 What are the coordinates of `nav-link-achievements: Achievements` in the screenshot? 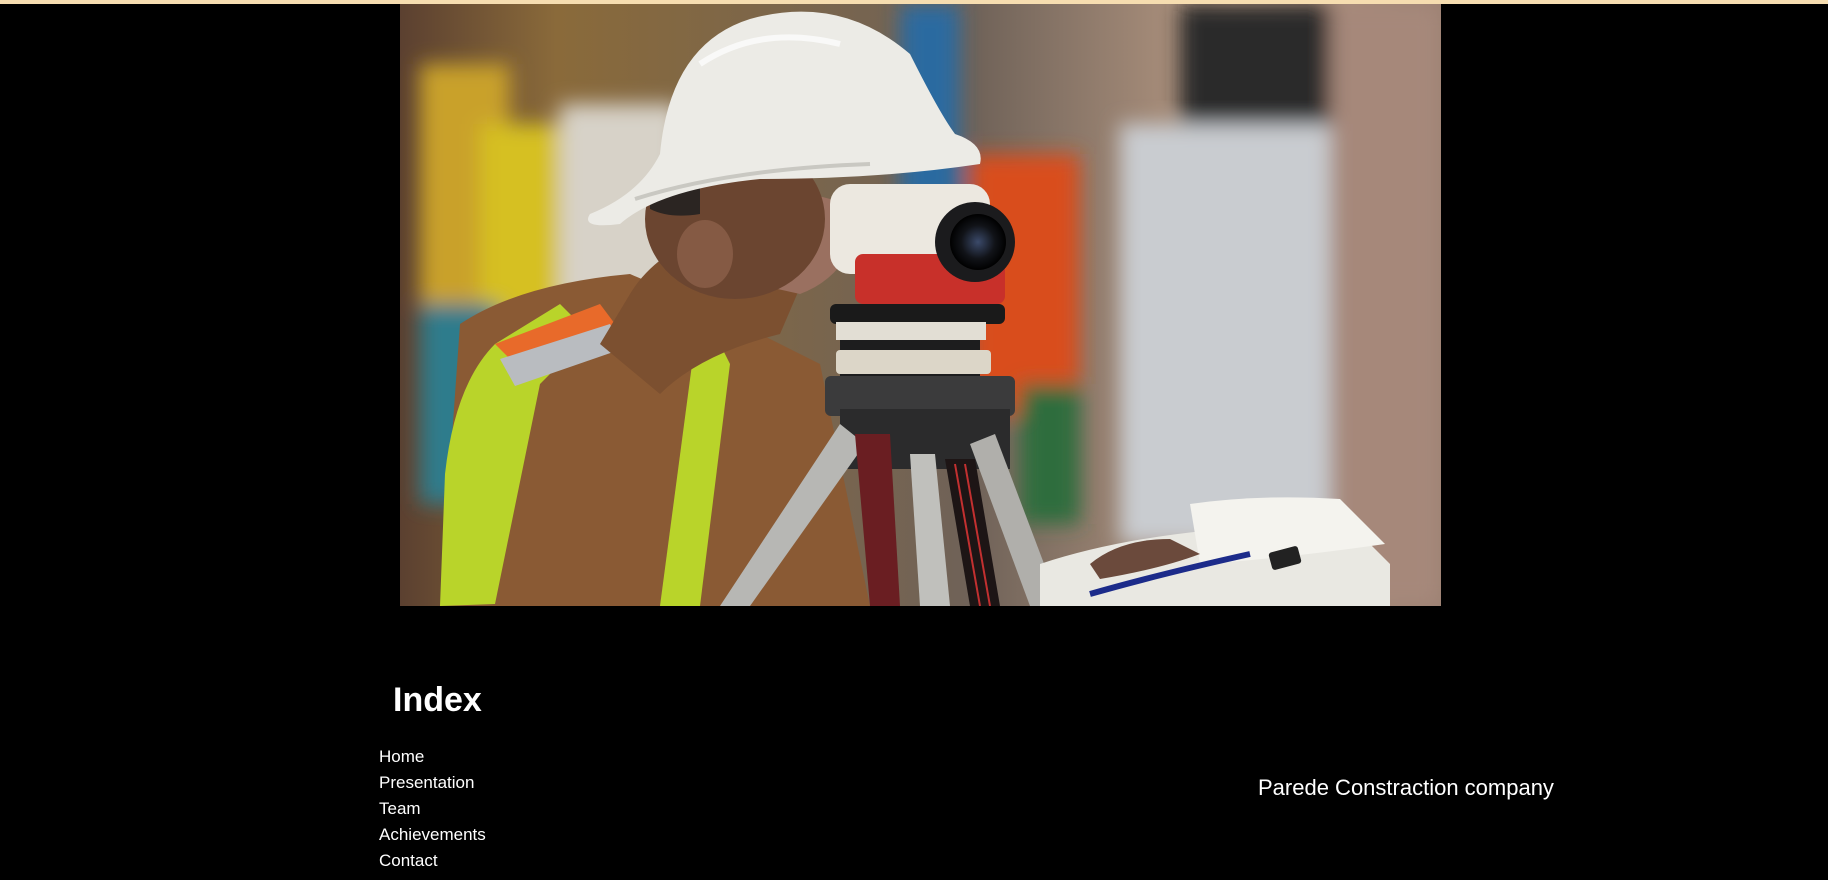 It's located at (432, 835).